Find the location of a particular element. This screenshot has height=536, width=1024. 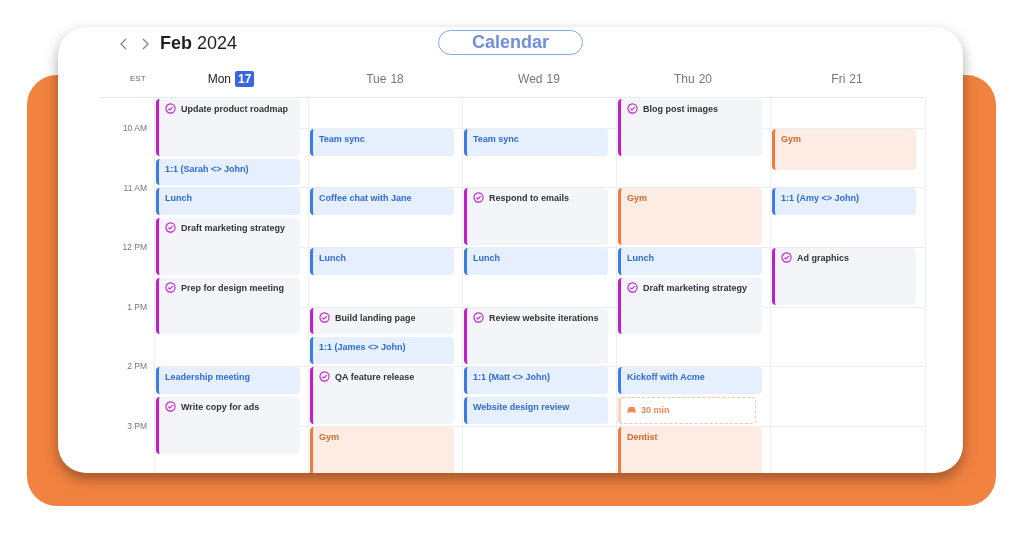

car-icon is located at coordinates (631, 410).